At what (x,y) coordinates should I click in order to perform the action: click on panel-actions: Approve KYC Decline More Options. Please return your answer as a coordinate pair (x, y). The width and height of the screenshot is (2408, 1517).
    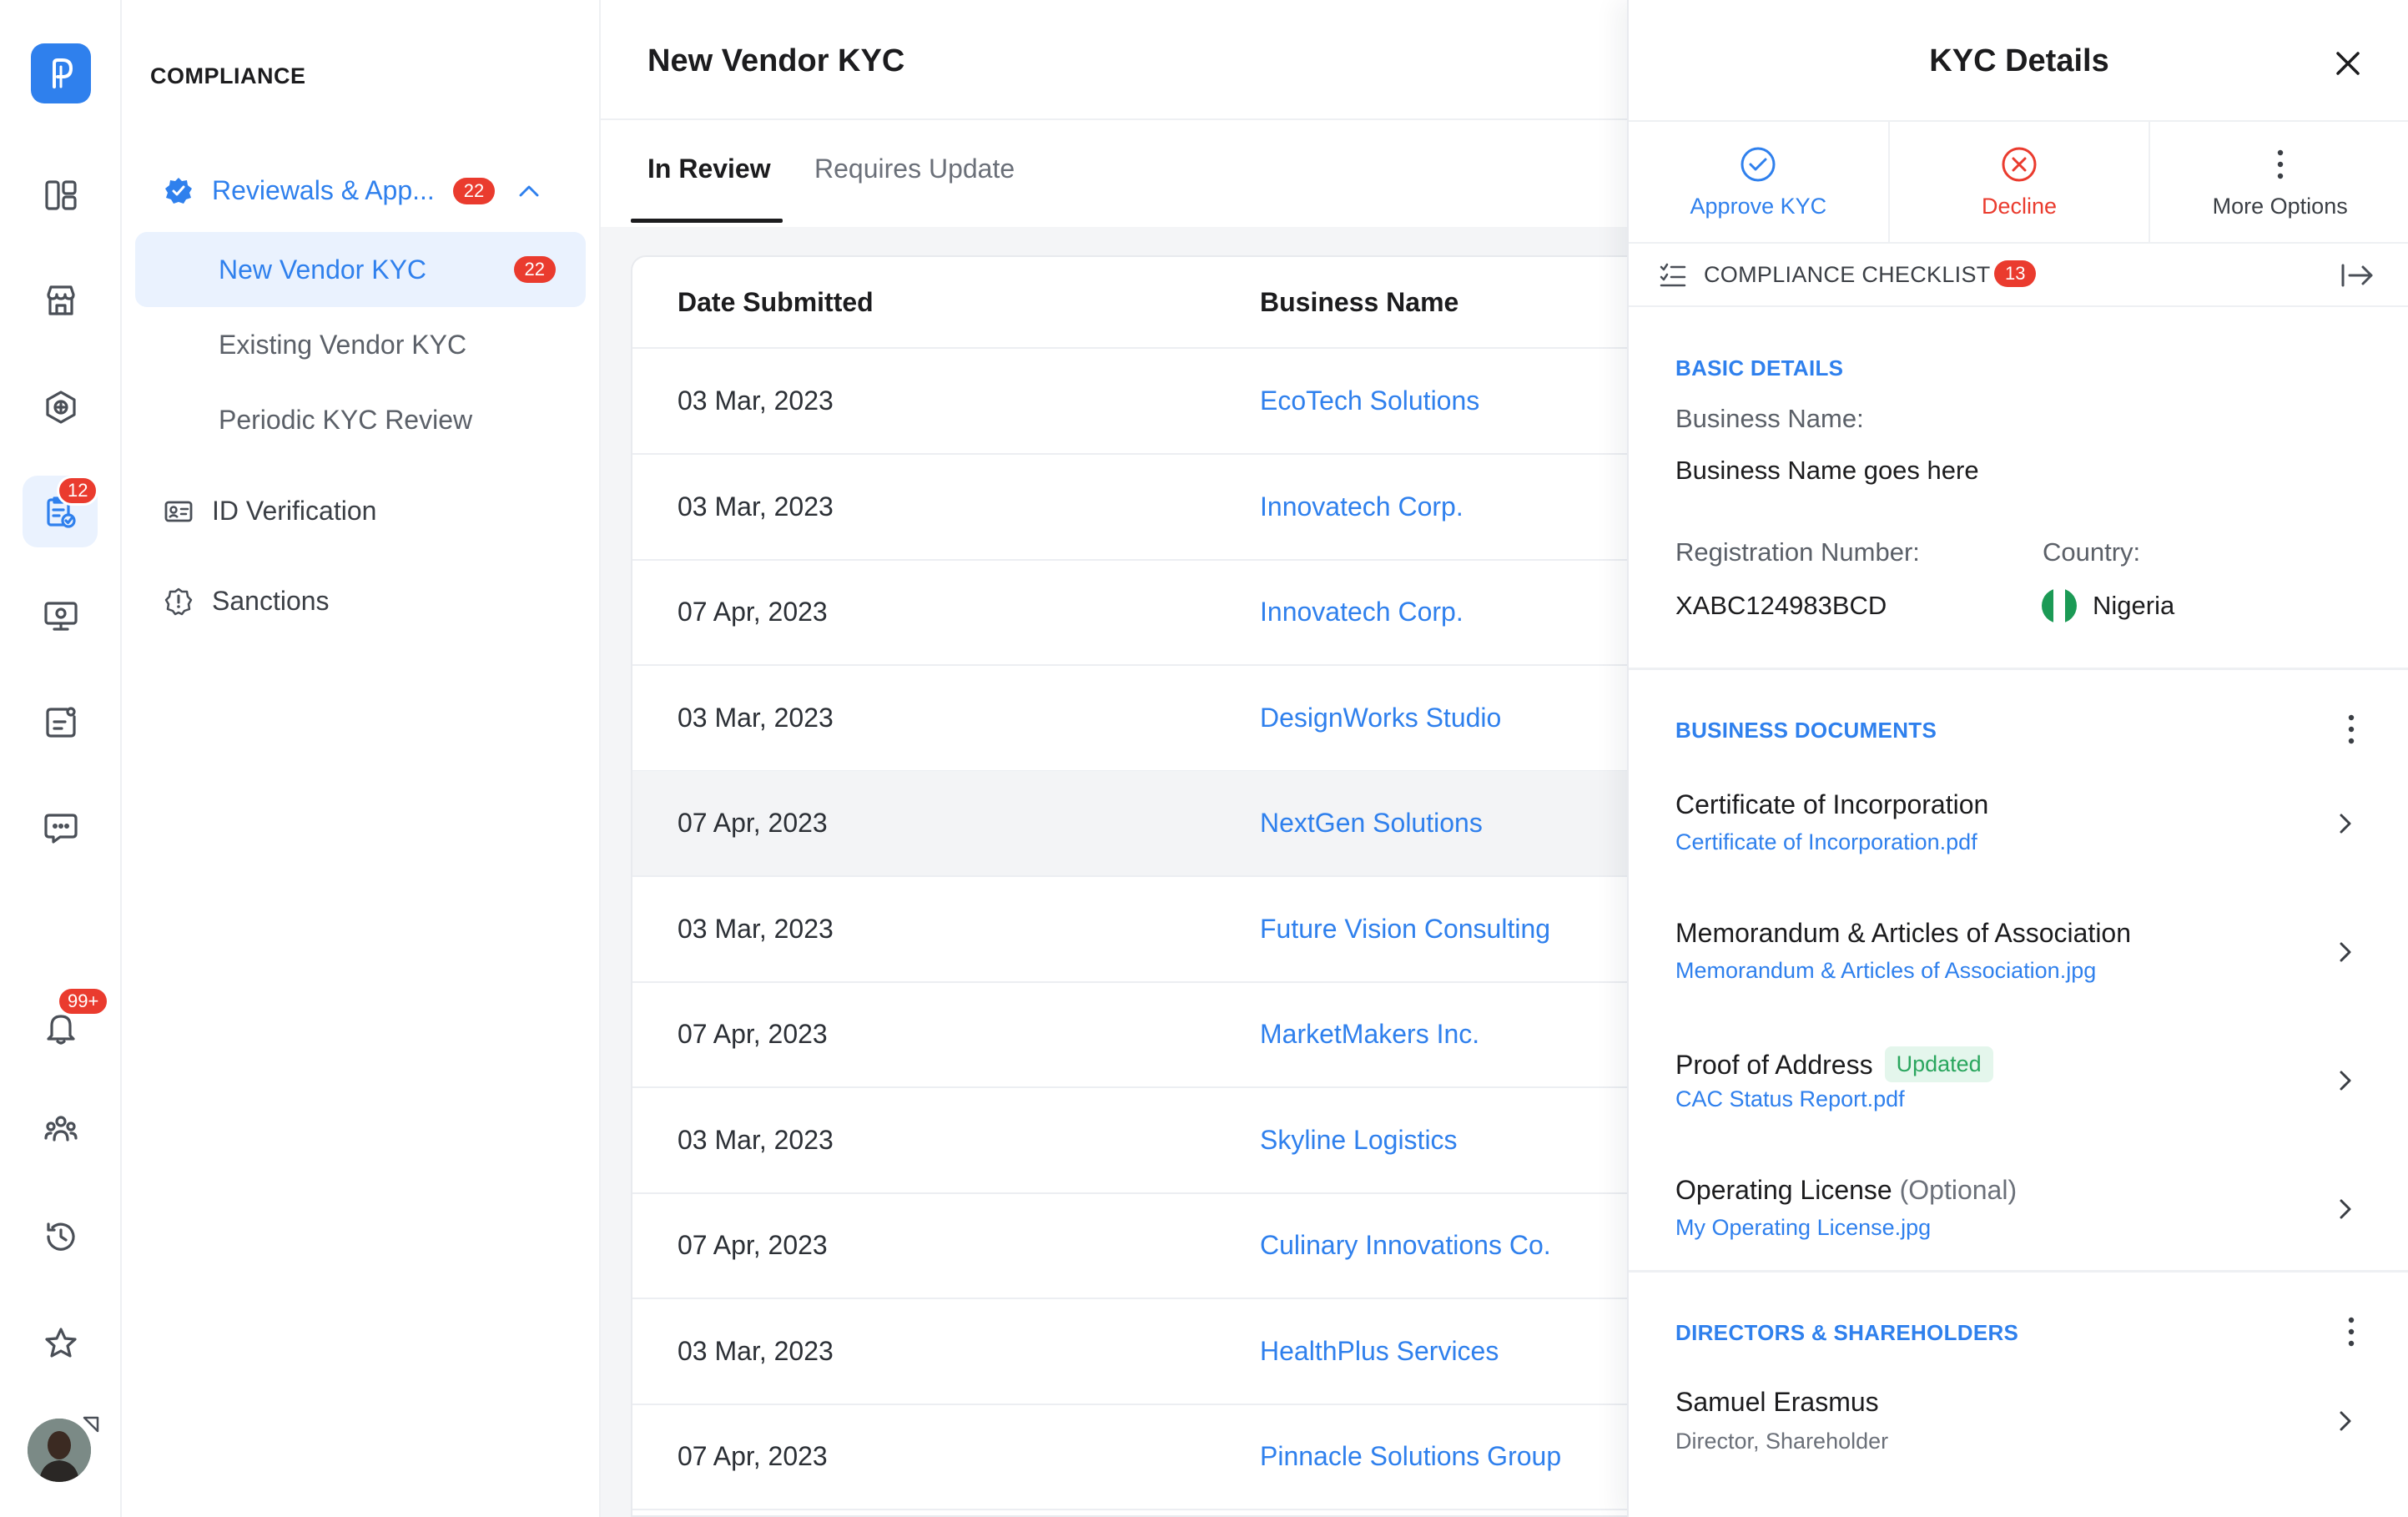
    Looking at the image, I should click on (2018, 182).